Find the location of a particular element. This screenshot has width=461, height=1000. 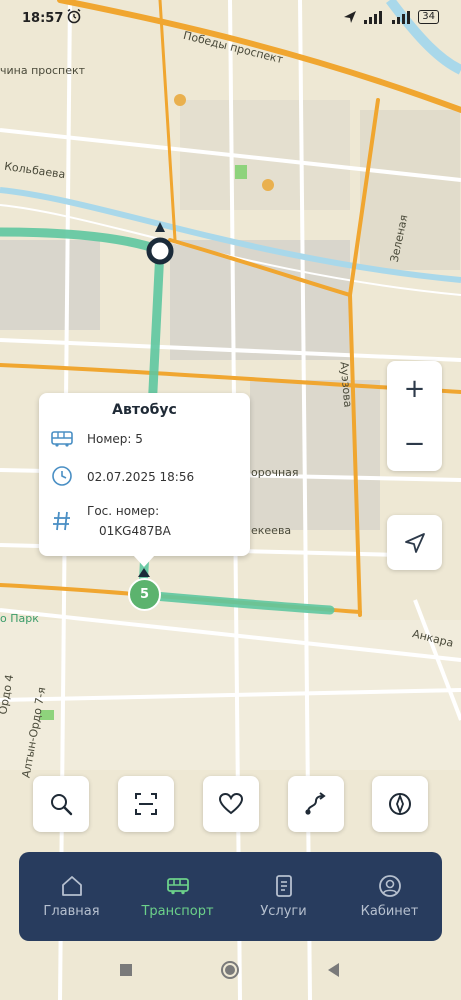

direction-arrow-icon is located at coordinates (144, 572).